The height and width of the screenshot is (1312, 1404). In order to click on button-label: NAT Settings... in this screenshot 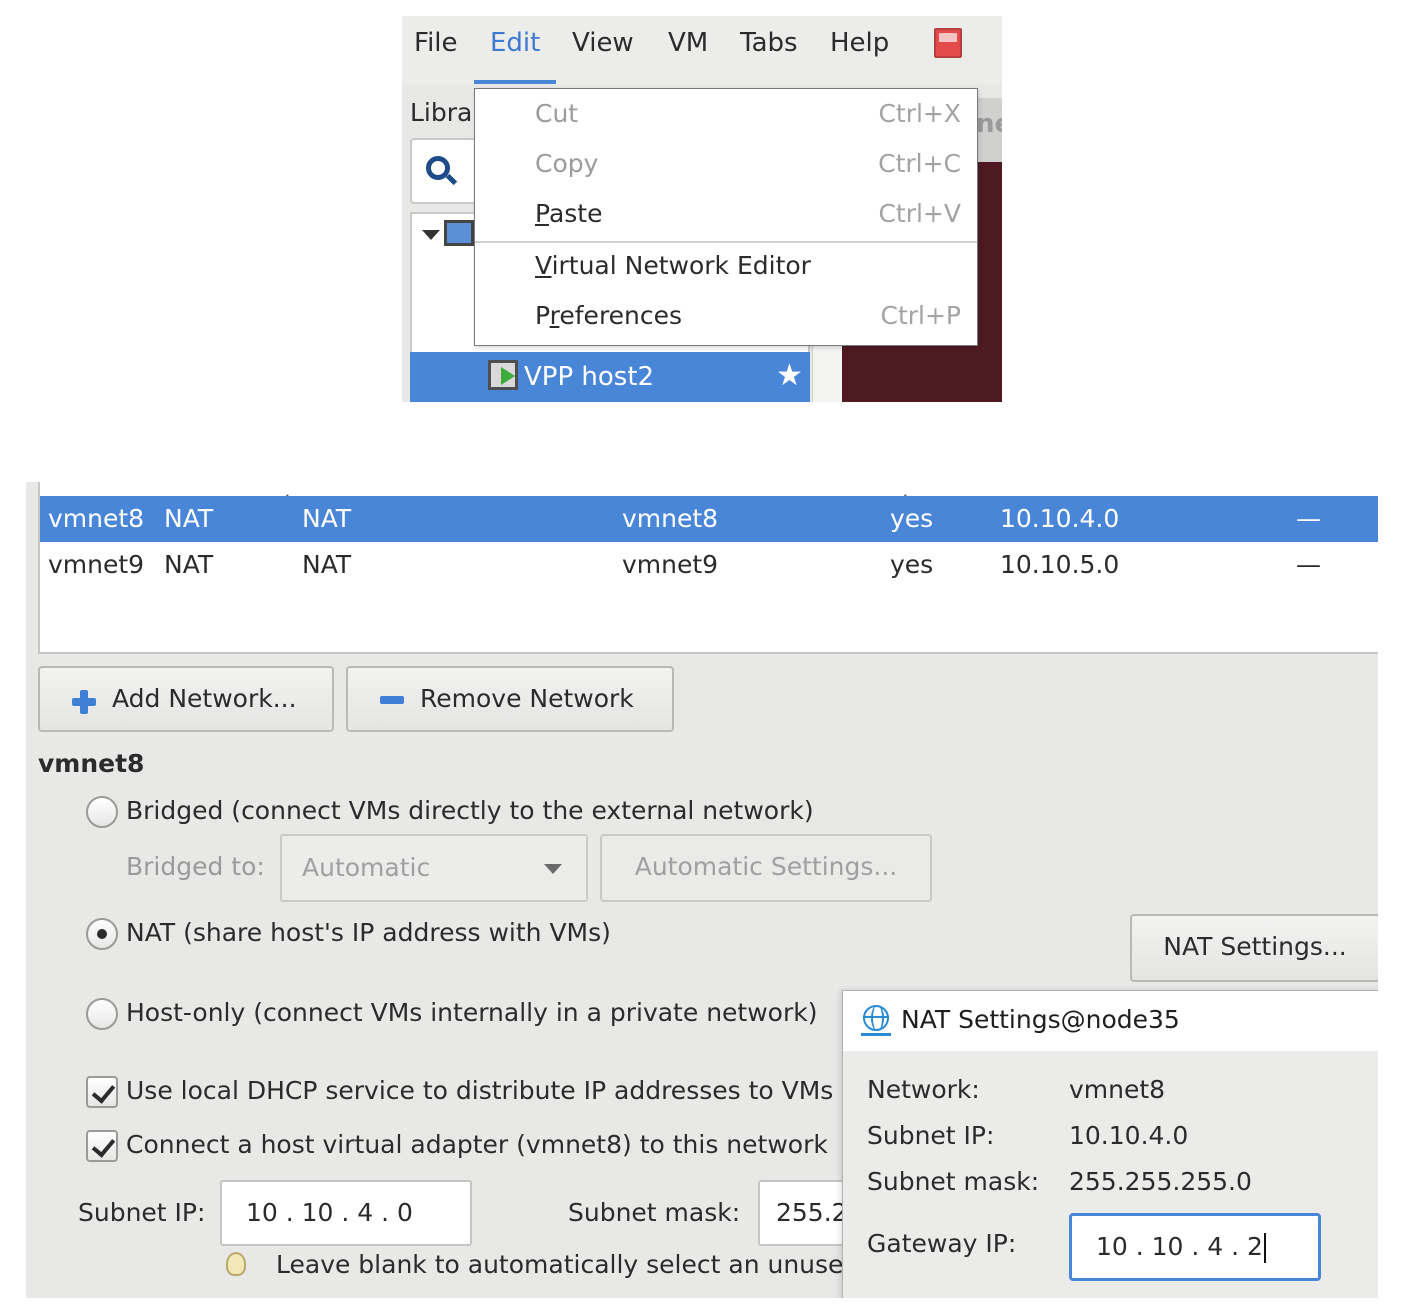, I will do `click(1255, 946)`.